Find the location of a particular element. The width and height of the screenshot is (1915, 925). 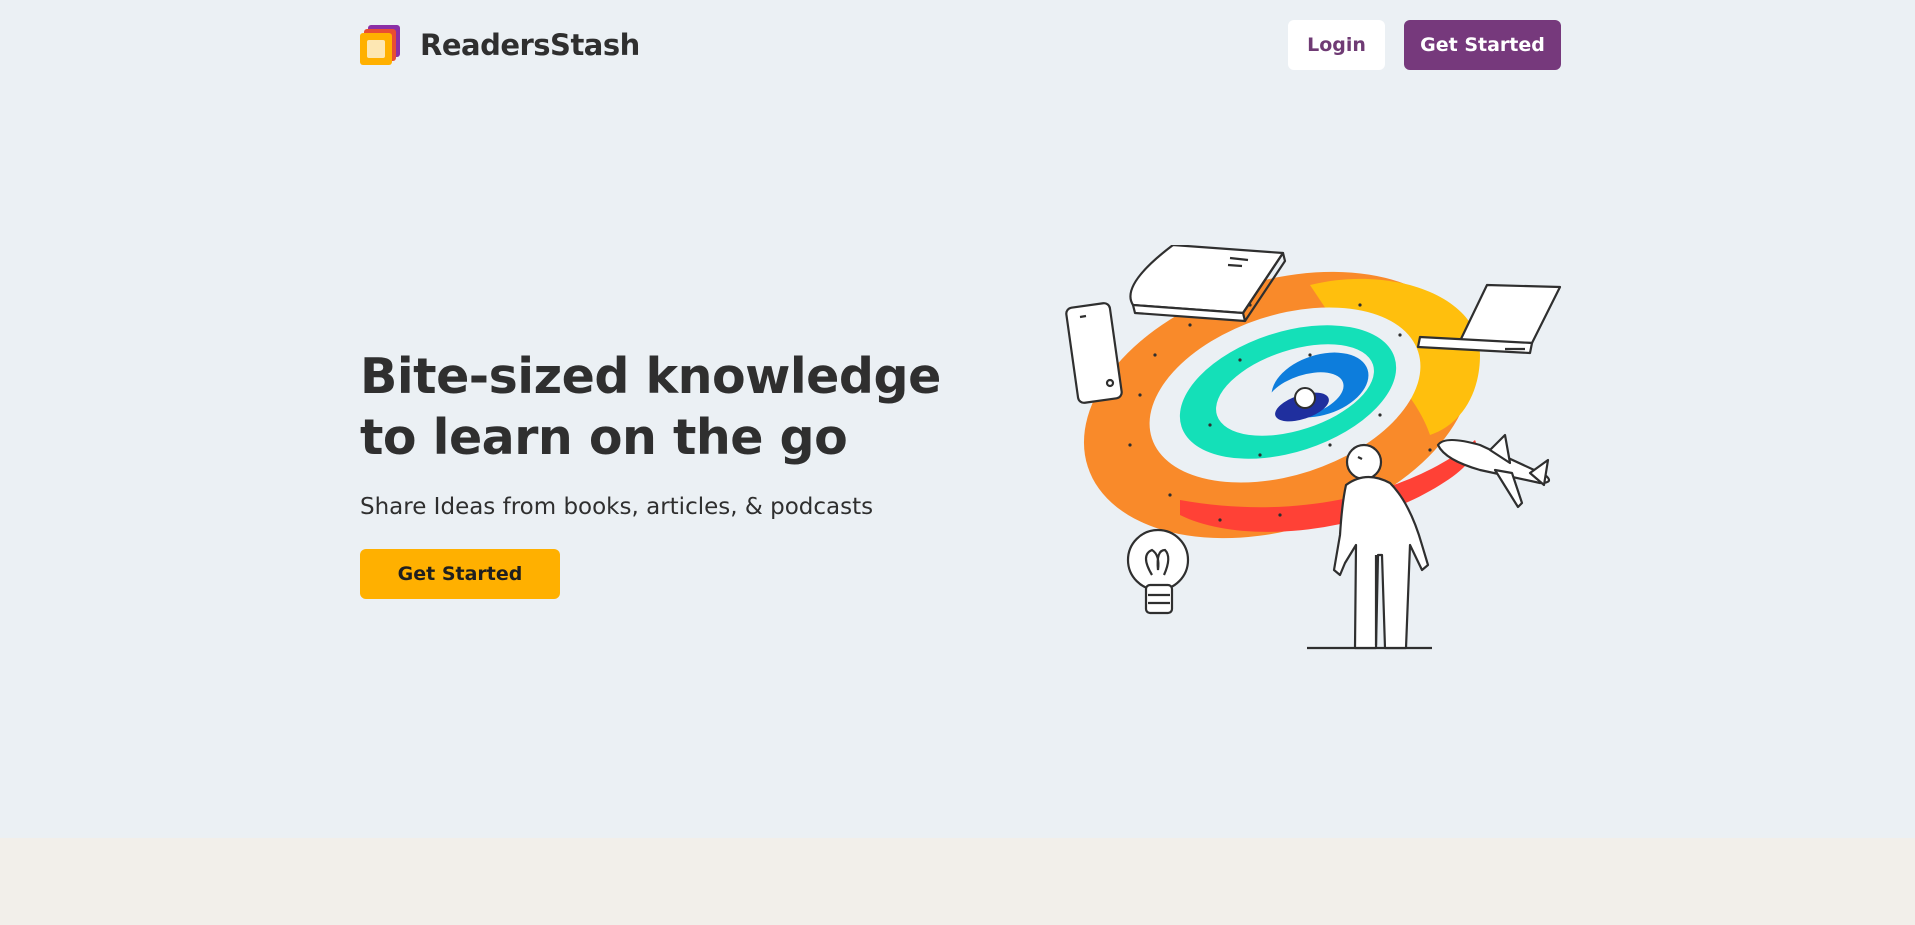

swirl-graphic is located at coordinates (1281, 405).